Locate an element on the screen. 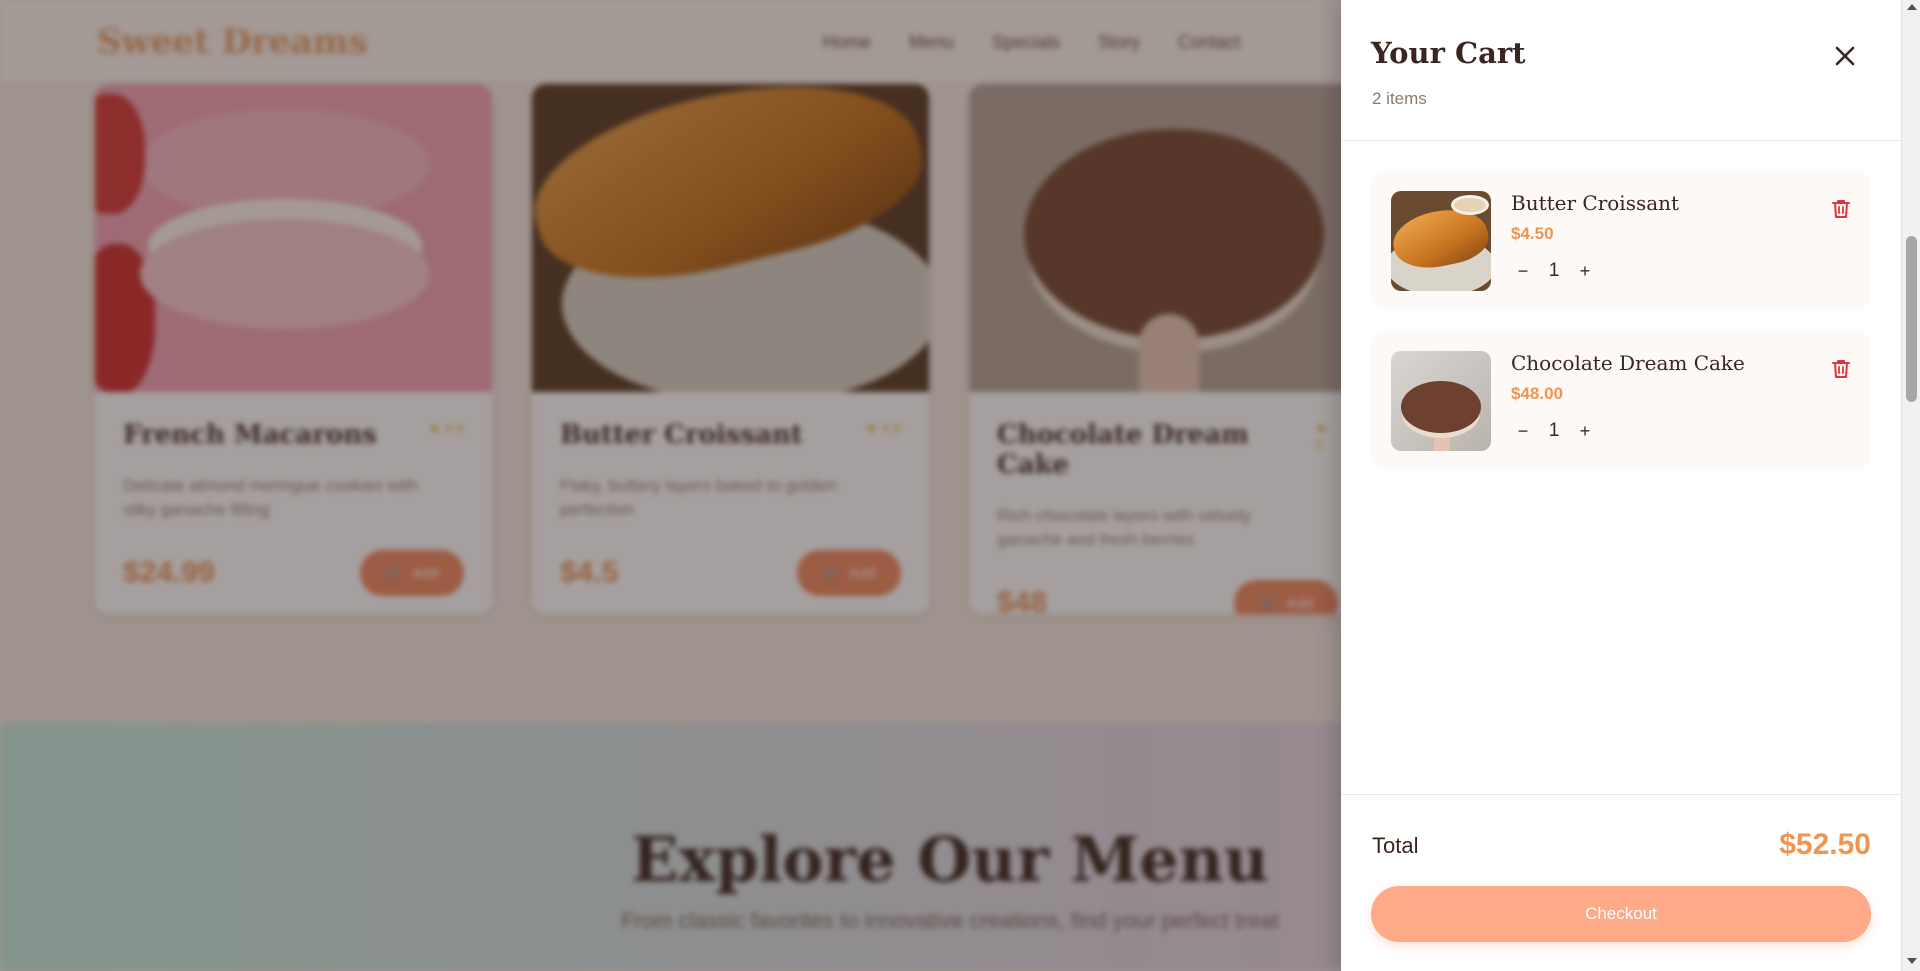 The width and height of the screenshot is (1920, 971). scroll-down-arrow-icon is located at coordinates (1912, 961).